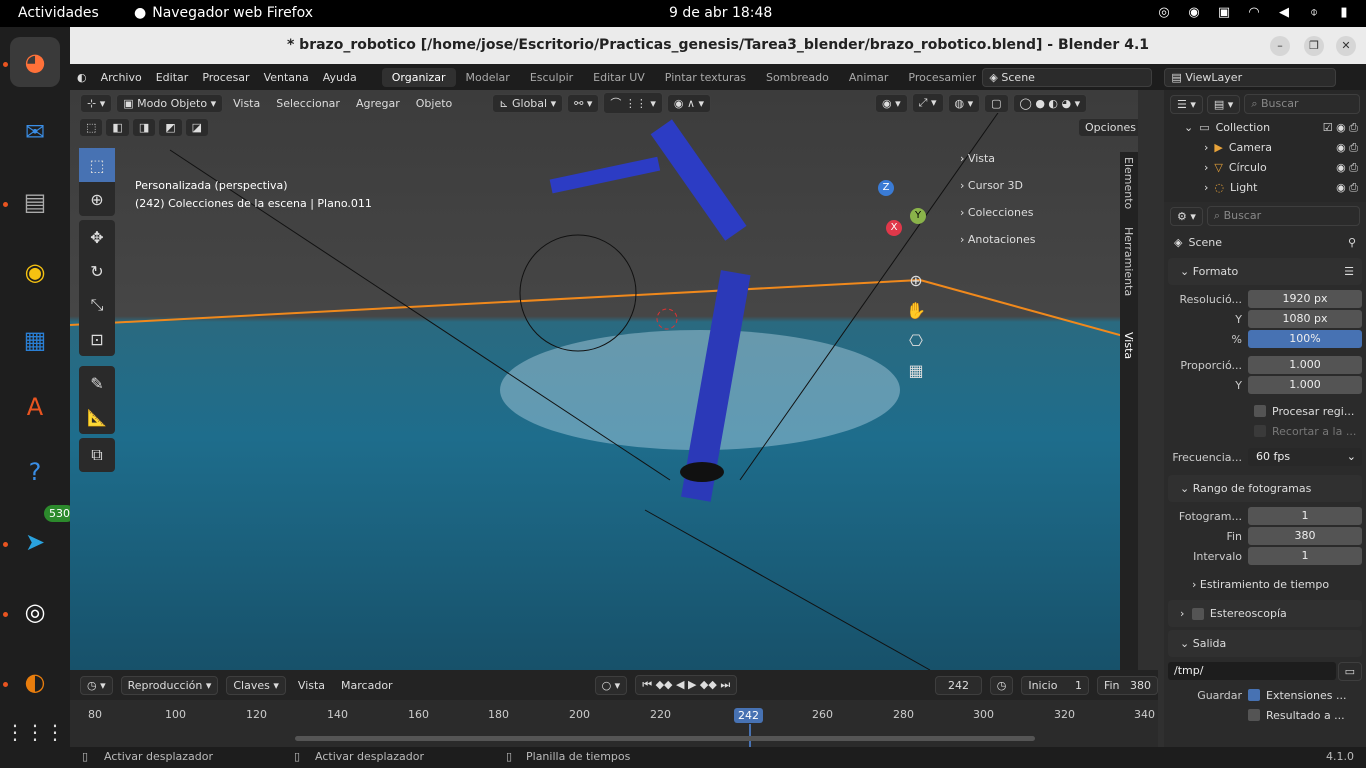 This screenshot has height=768, width=1366. Describe the element at coordinates (97, 383) in the screenshot. I see `annotate-icon: ✎` at that location.